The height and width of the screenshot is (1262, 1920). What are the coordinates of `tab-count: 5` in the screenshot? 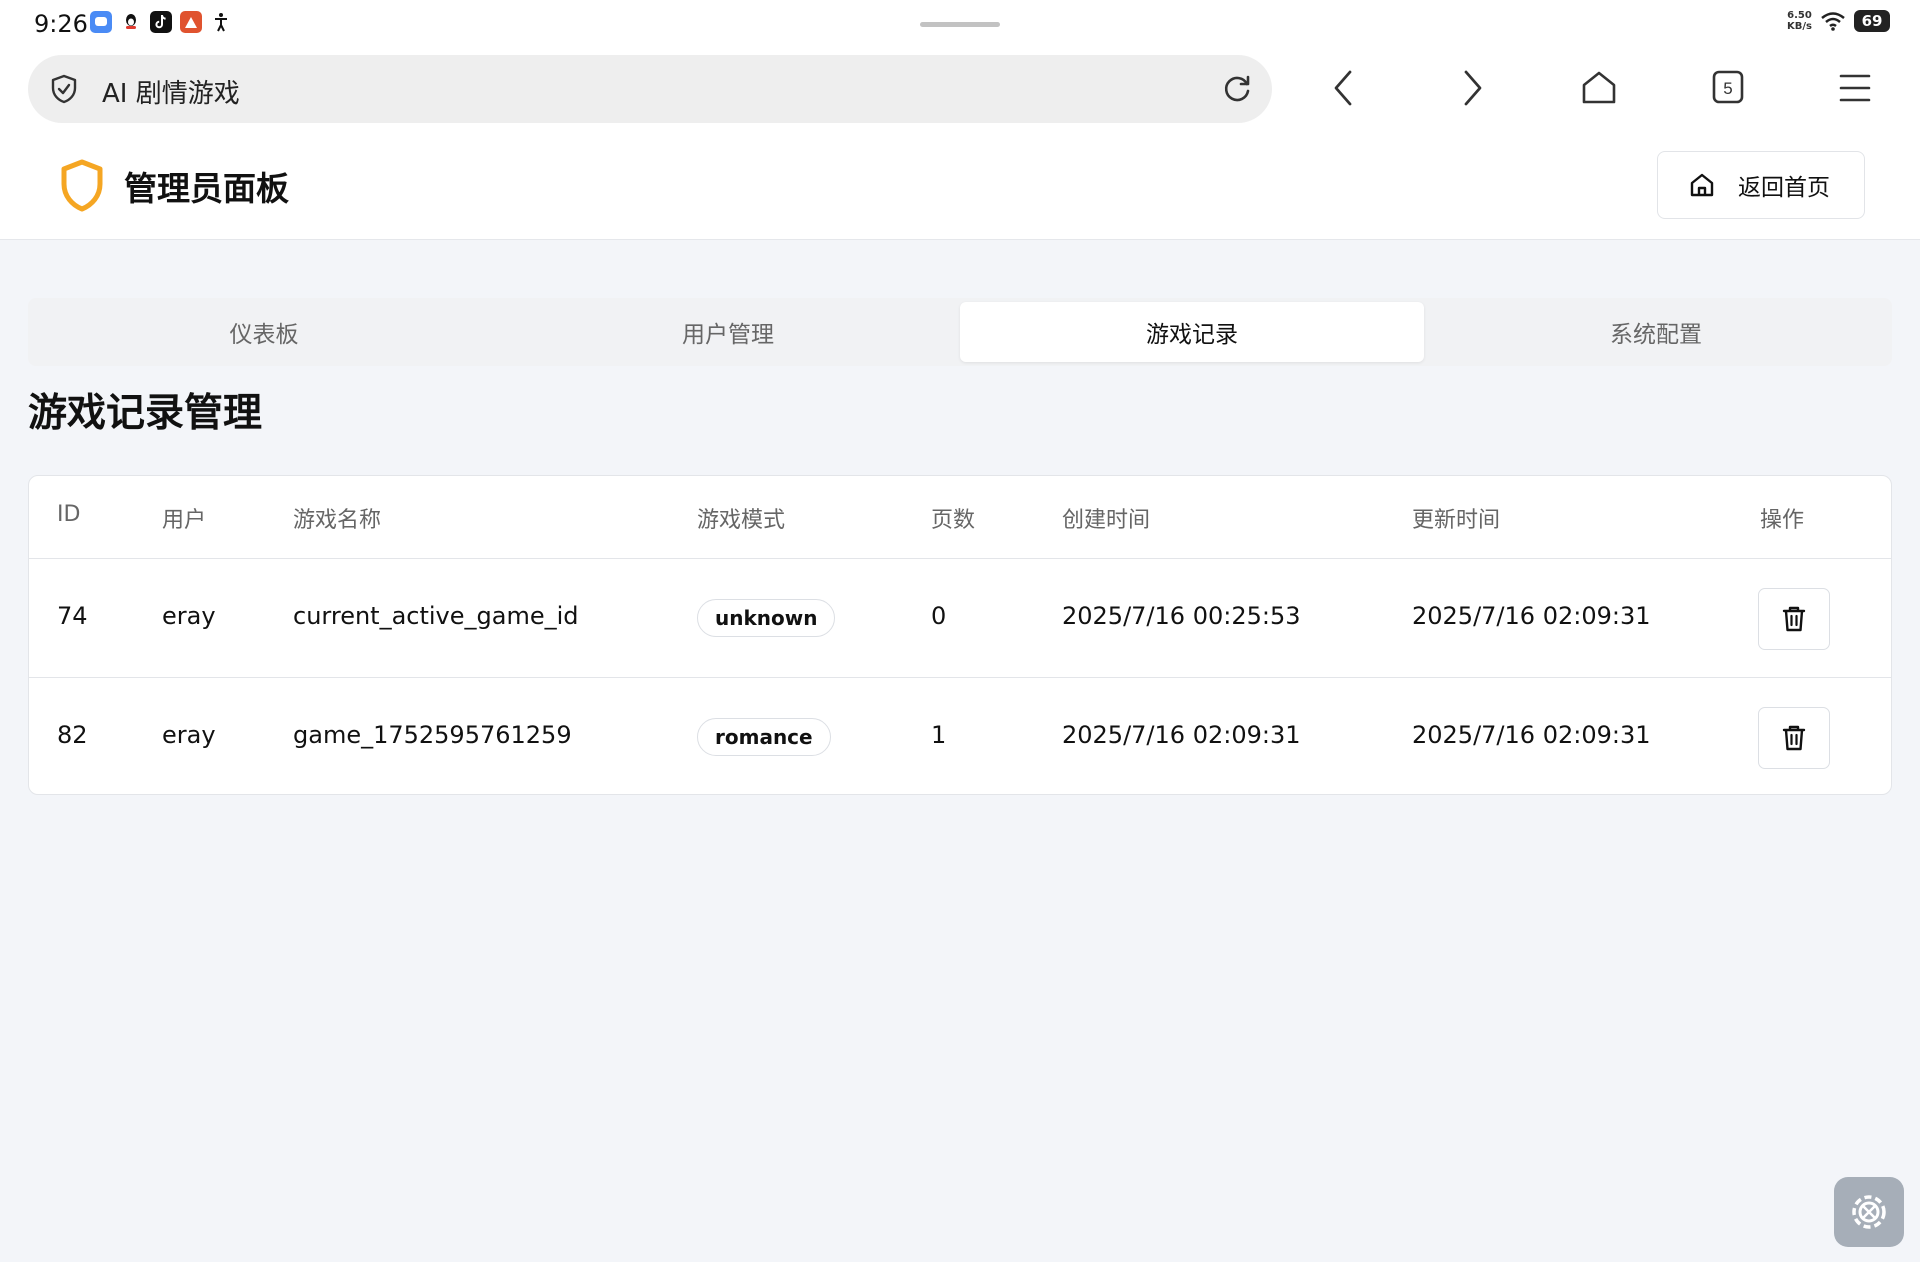 It's located at (1727, 88).